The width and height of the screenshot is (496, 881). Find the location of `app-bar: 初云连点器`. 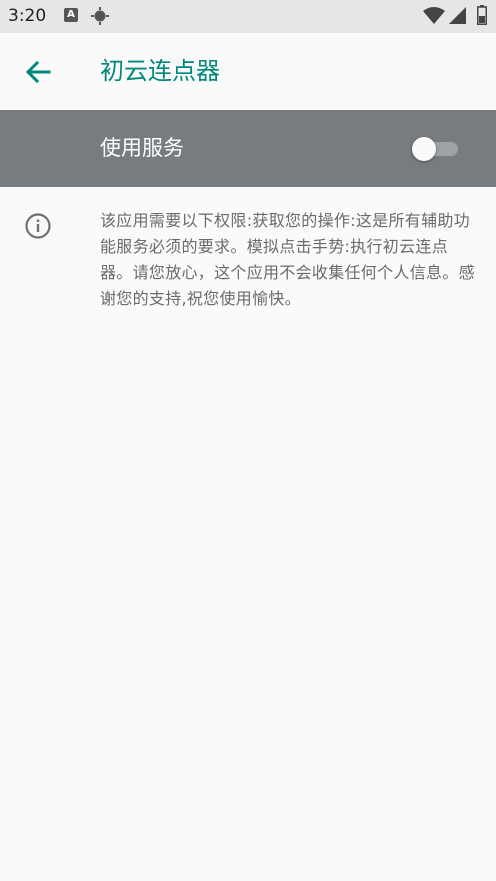

app-bar: 初云连点器 is located at coordinates (248, 71).